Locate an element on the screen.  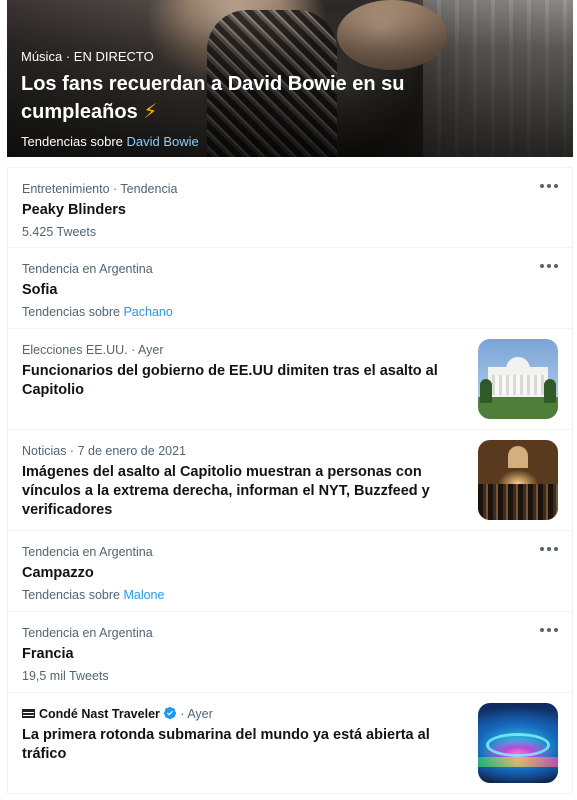
trend-meta: Entretenimiento · Tendencia is located at coordinates (100, 189).